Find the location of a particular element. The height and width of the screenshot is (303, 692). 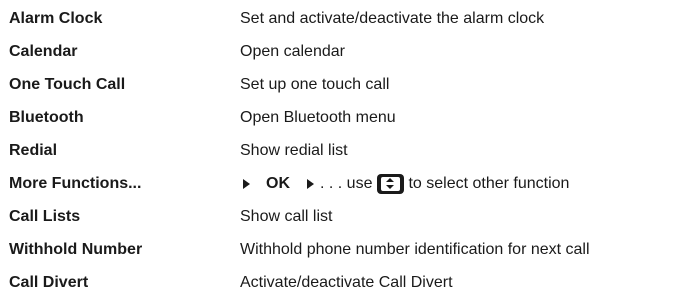

function-description: Open calendar is located at coordinates (292, 51).